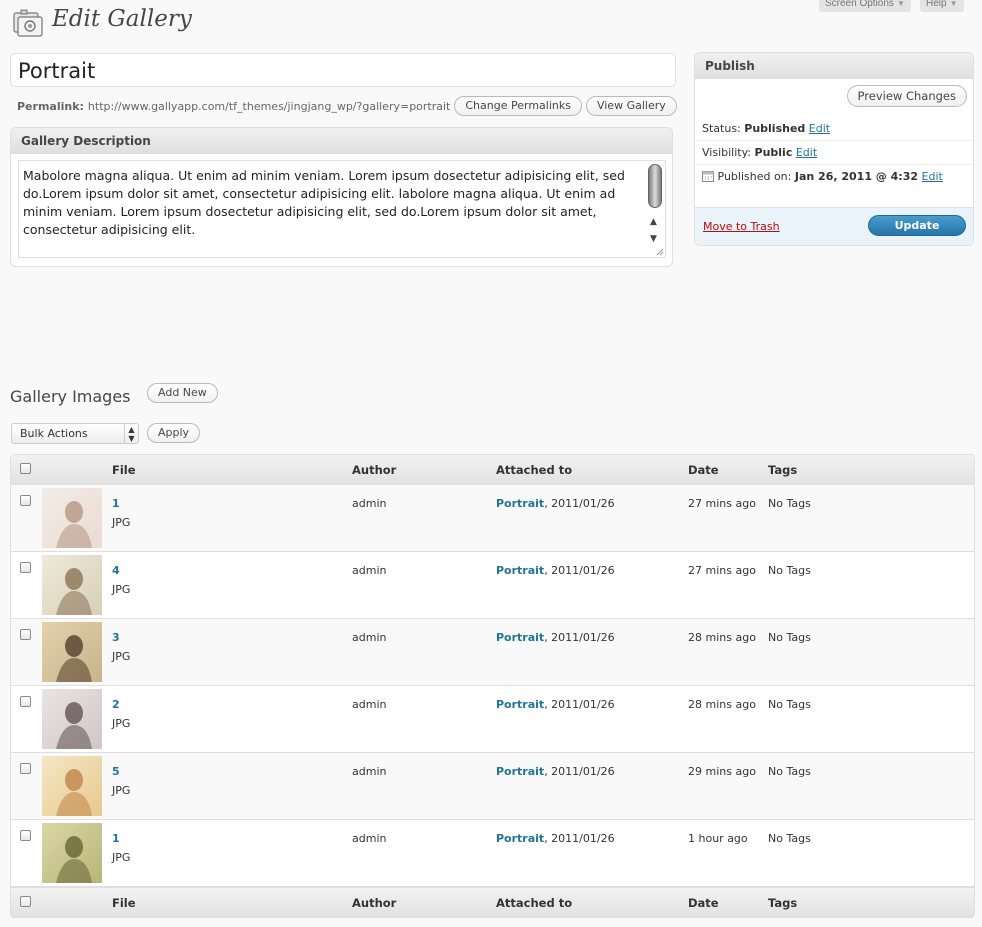 This screenshot has height=927, width=982. Describe the element at coordinates (727, 152) in the screenshot. I see `visibility-label: Visibility:` at that location.